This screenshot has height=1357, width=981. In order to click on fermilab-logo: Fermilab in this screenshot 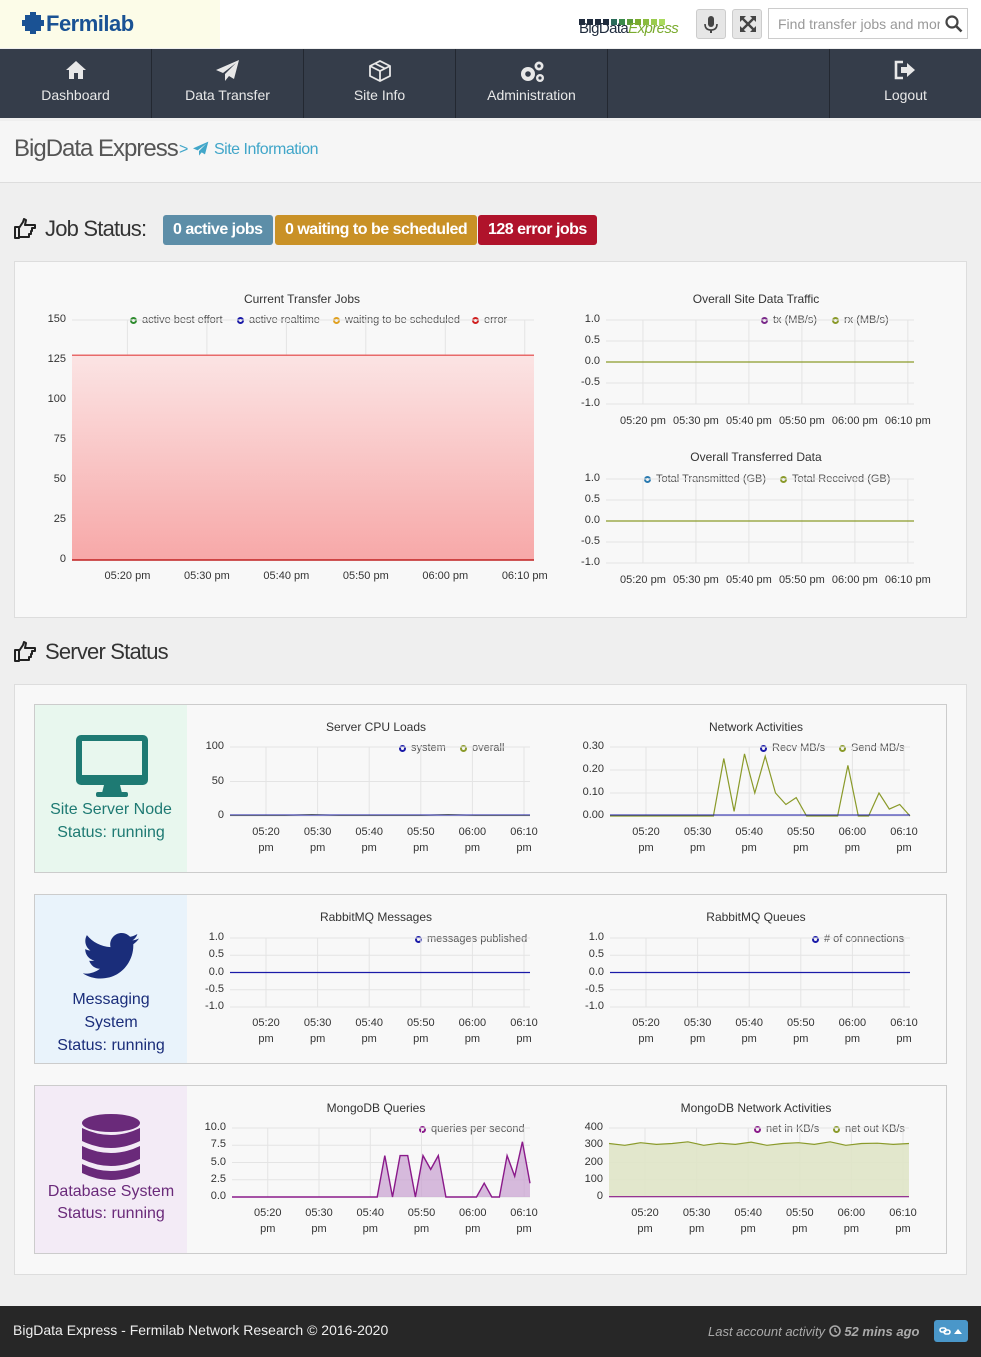, I will do `click(110, 24)`.